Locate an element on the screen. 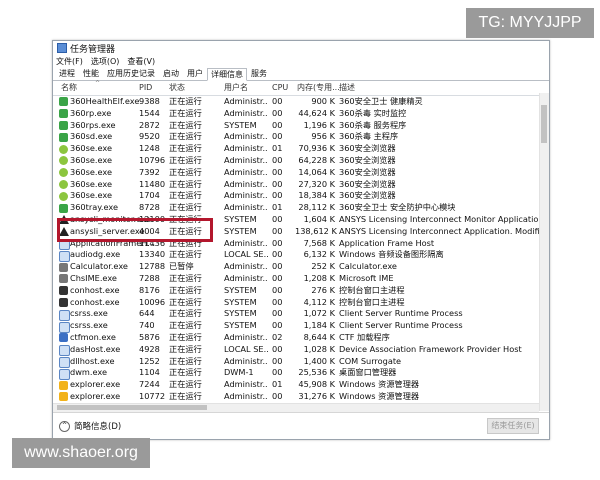 The height and width of the screenshot is (480, 600). ansys-icon is located at coordinates (64, 232).